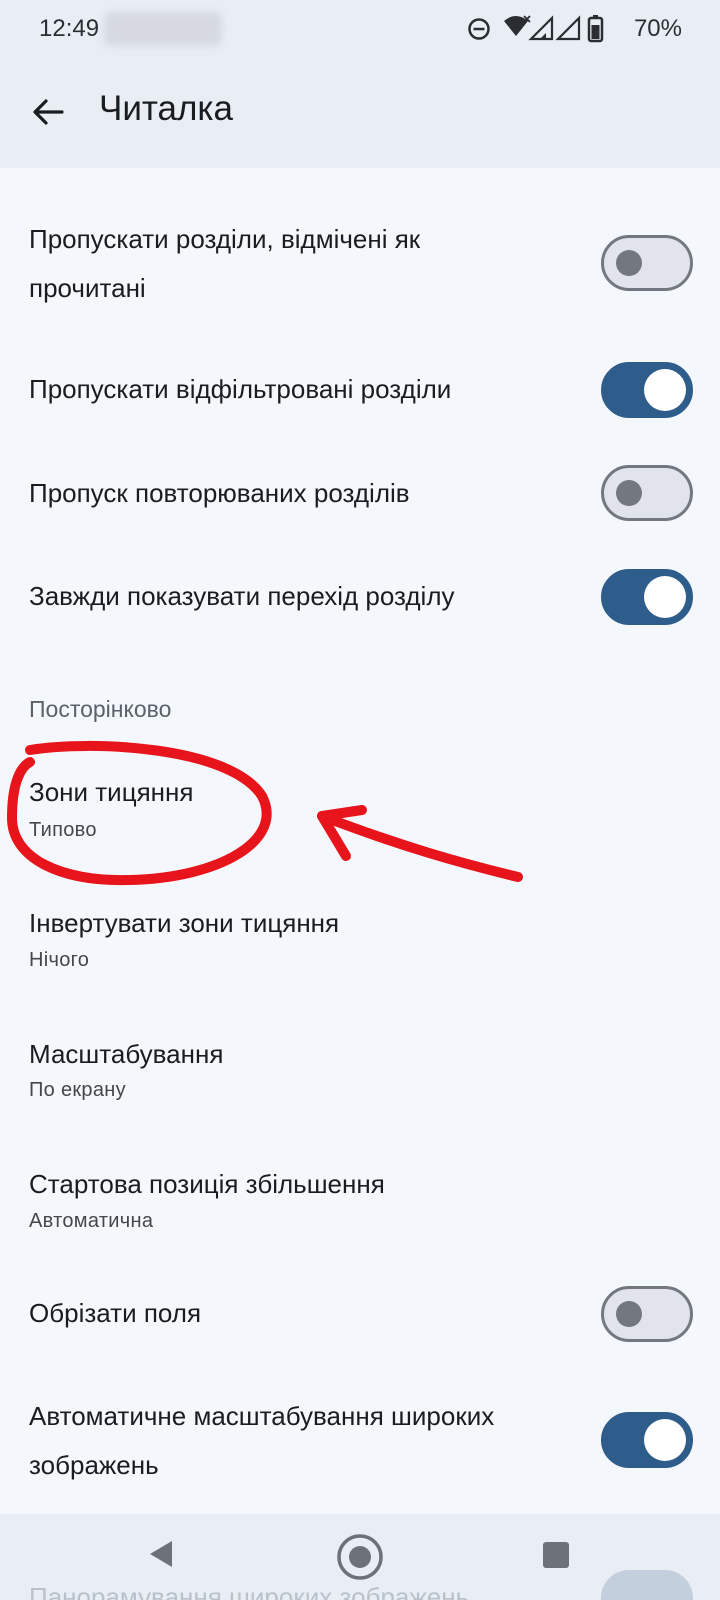  What do you see at coordinates (166, 108) in the screenshot?
I see `page-title: Читалка` at bounding box center [166, 108].